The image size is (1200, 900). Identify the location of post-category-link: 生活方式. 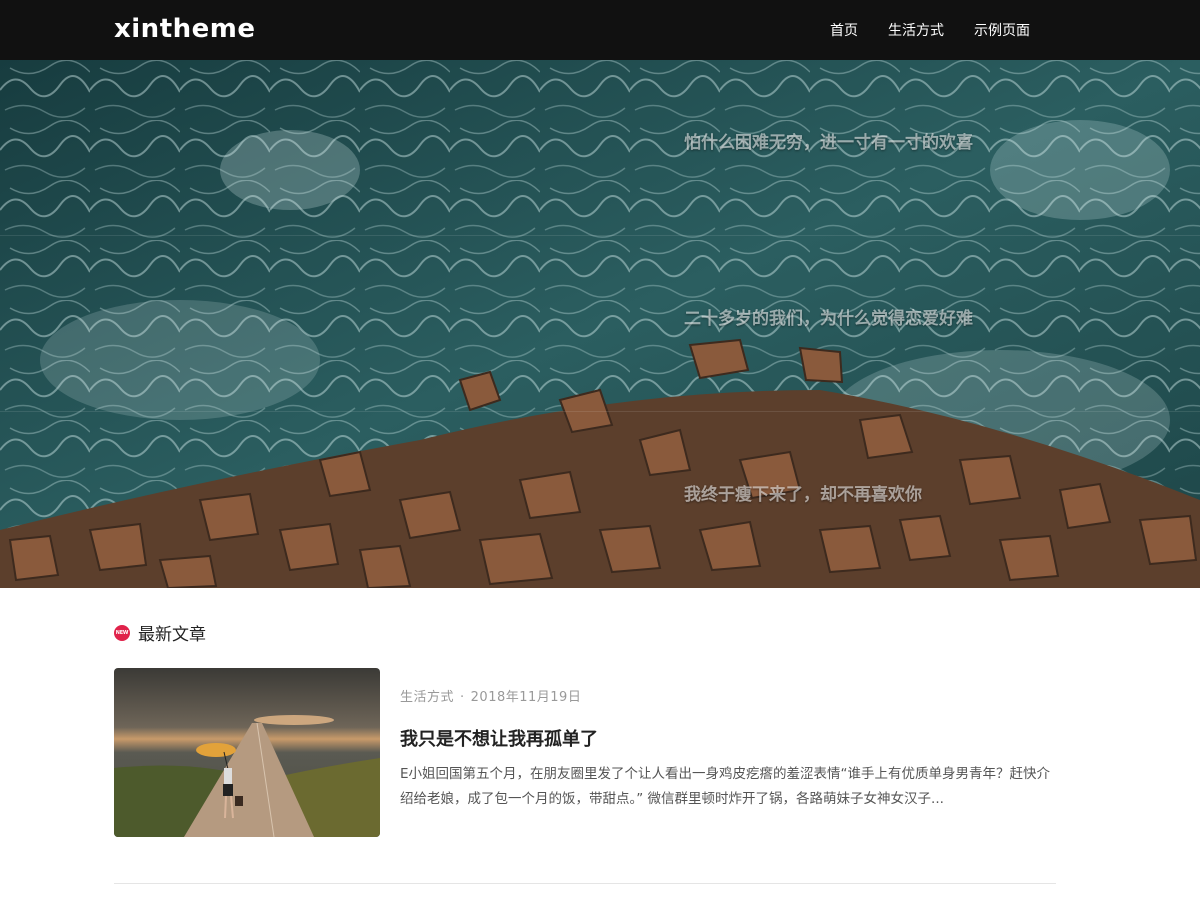
(427, 697).